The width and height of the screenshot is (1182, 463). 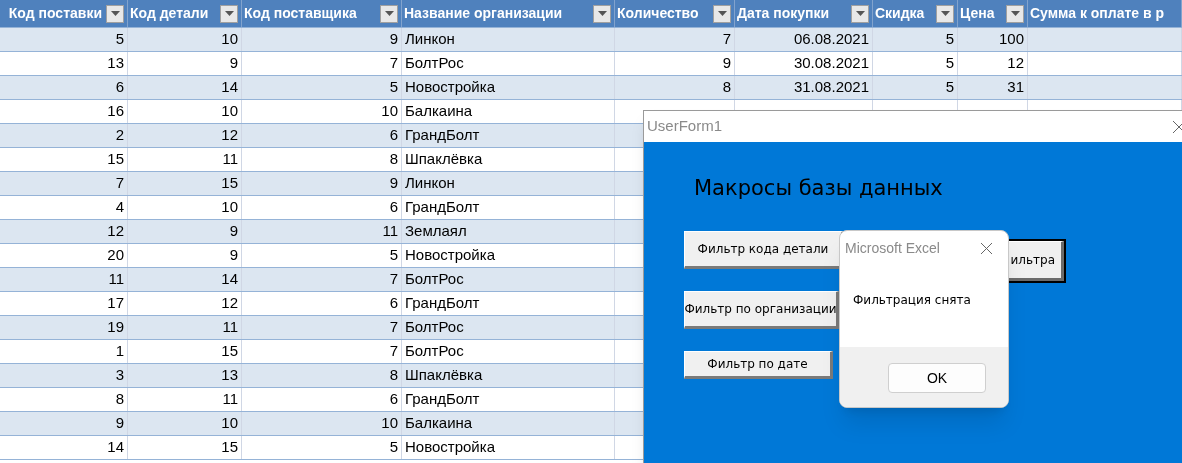 What do you see at coordinates (977, 13) in the screenshot?
I see `column-header: Цена` at bounding box center [977, 13].